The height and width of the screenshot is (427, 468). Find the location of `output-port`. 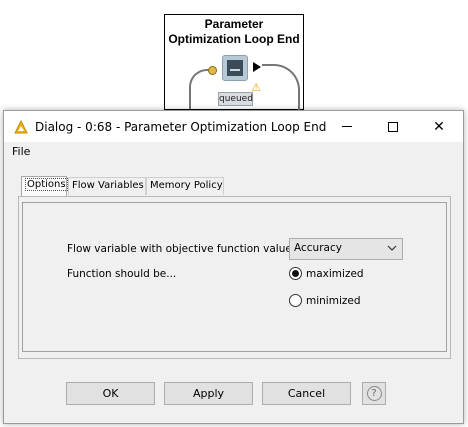

output-port is located at coordinates (257, 67).